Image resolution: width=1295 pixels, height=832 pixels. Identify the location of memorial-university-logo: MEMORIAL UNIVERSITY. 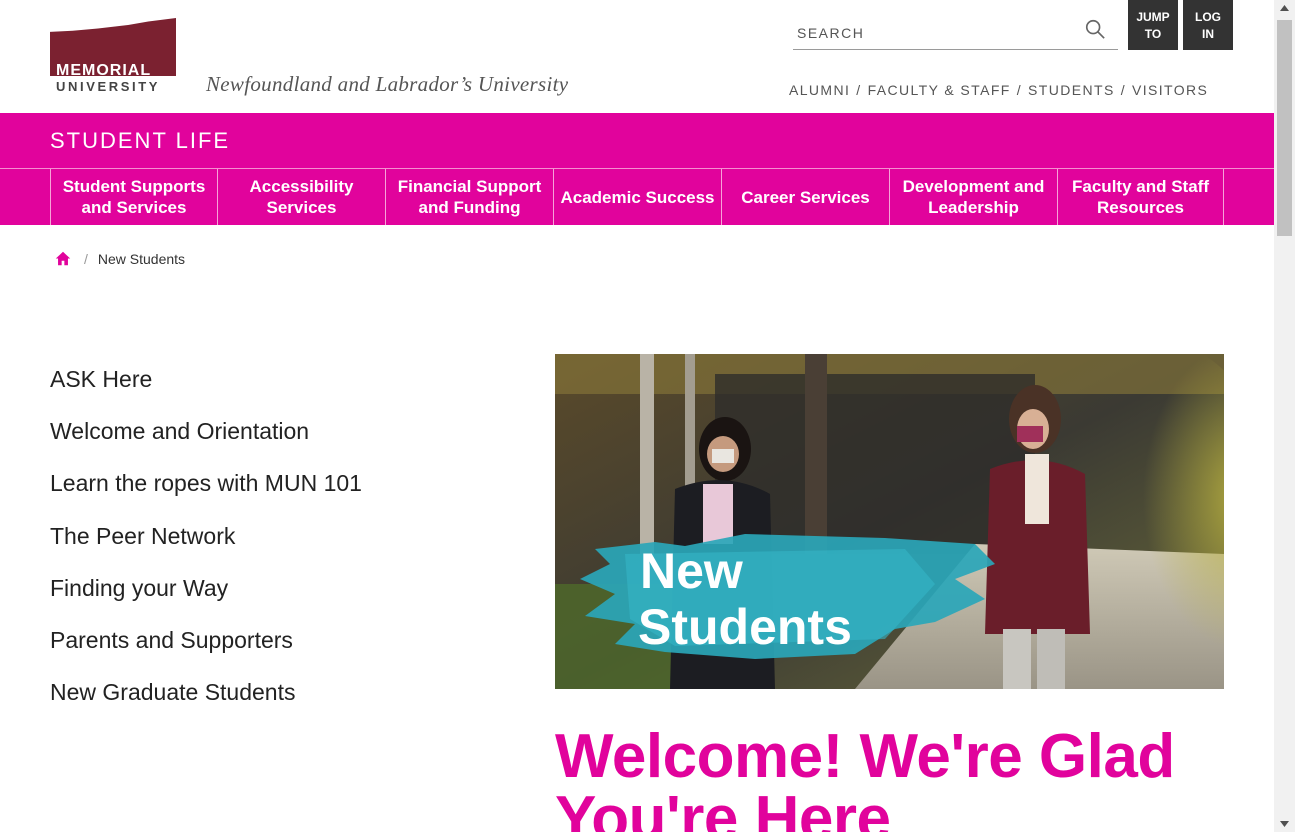
(113, 56).